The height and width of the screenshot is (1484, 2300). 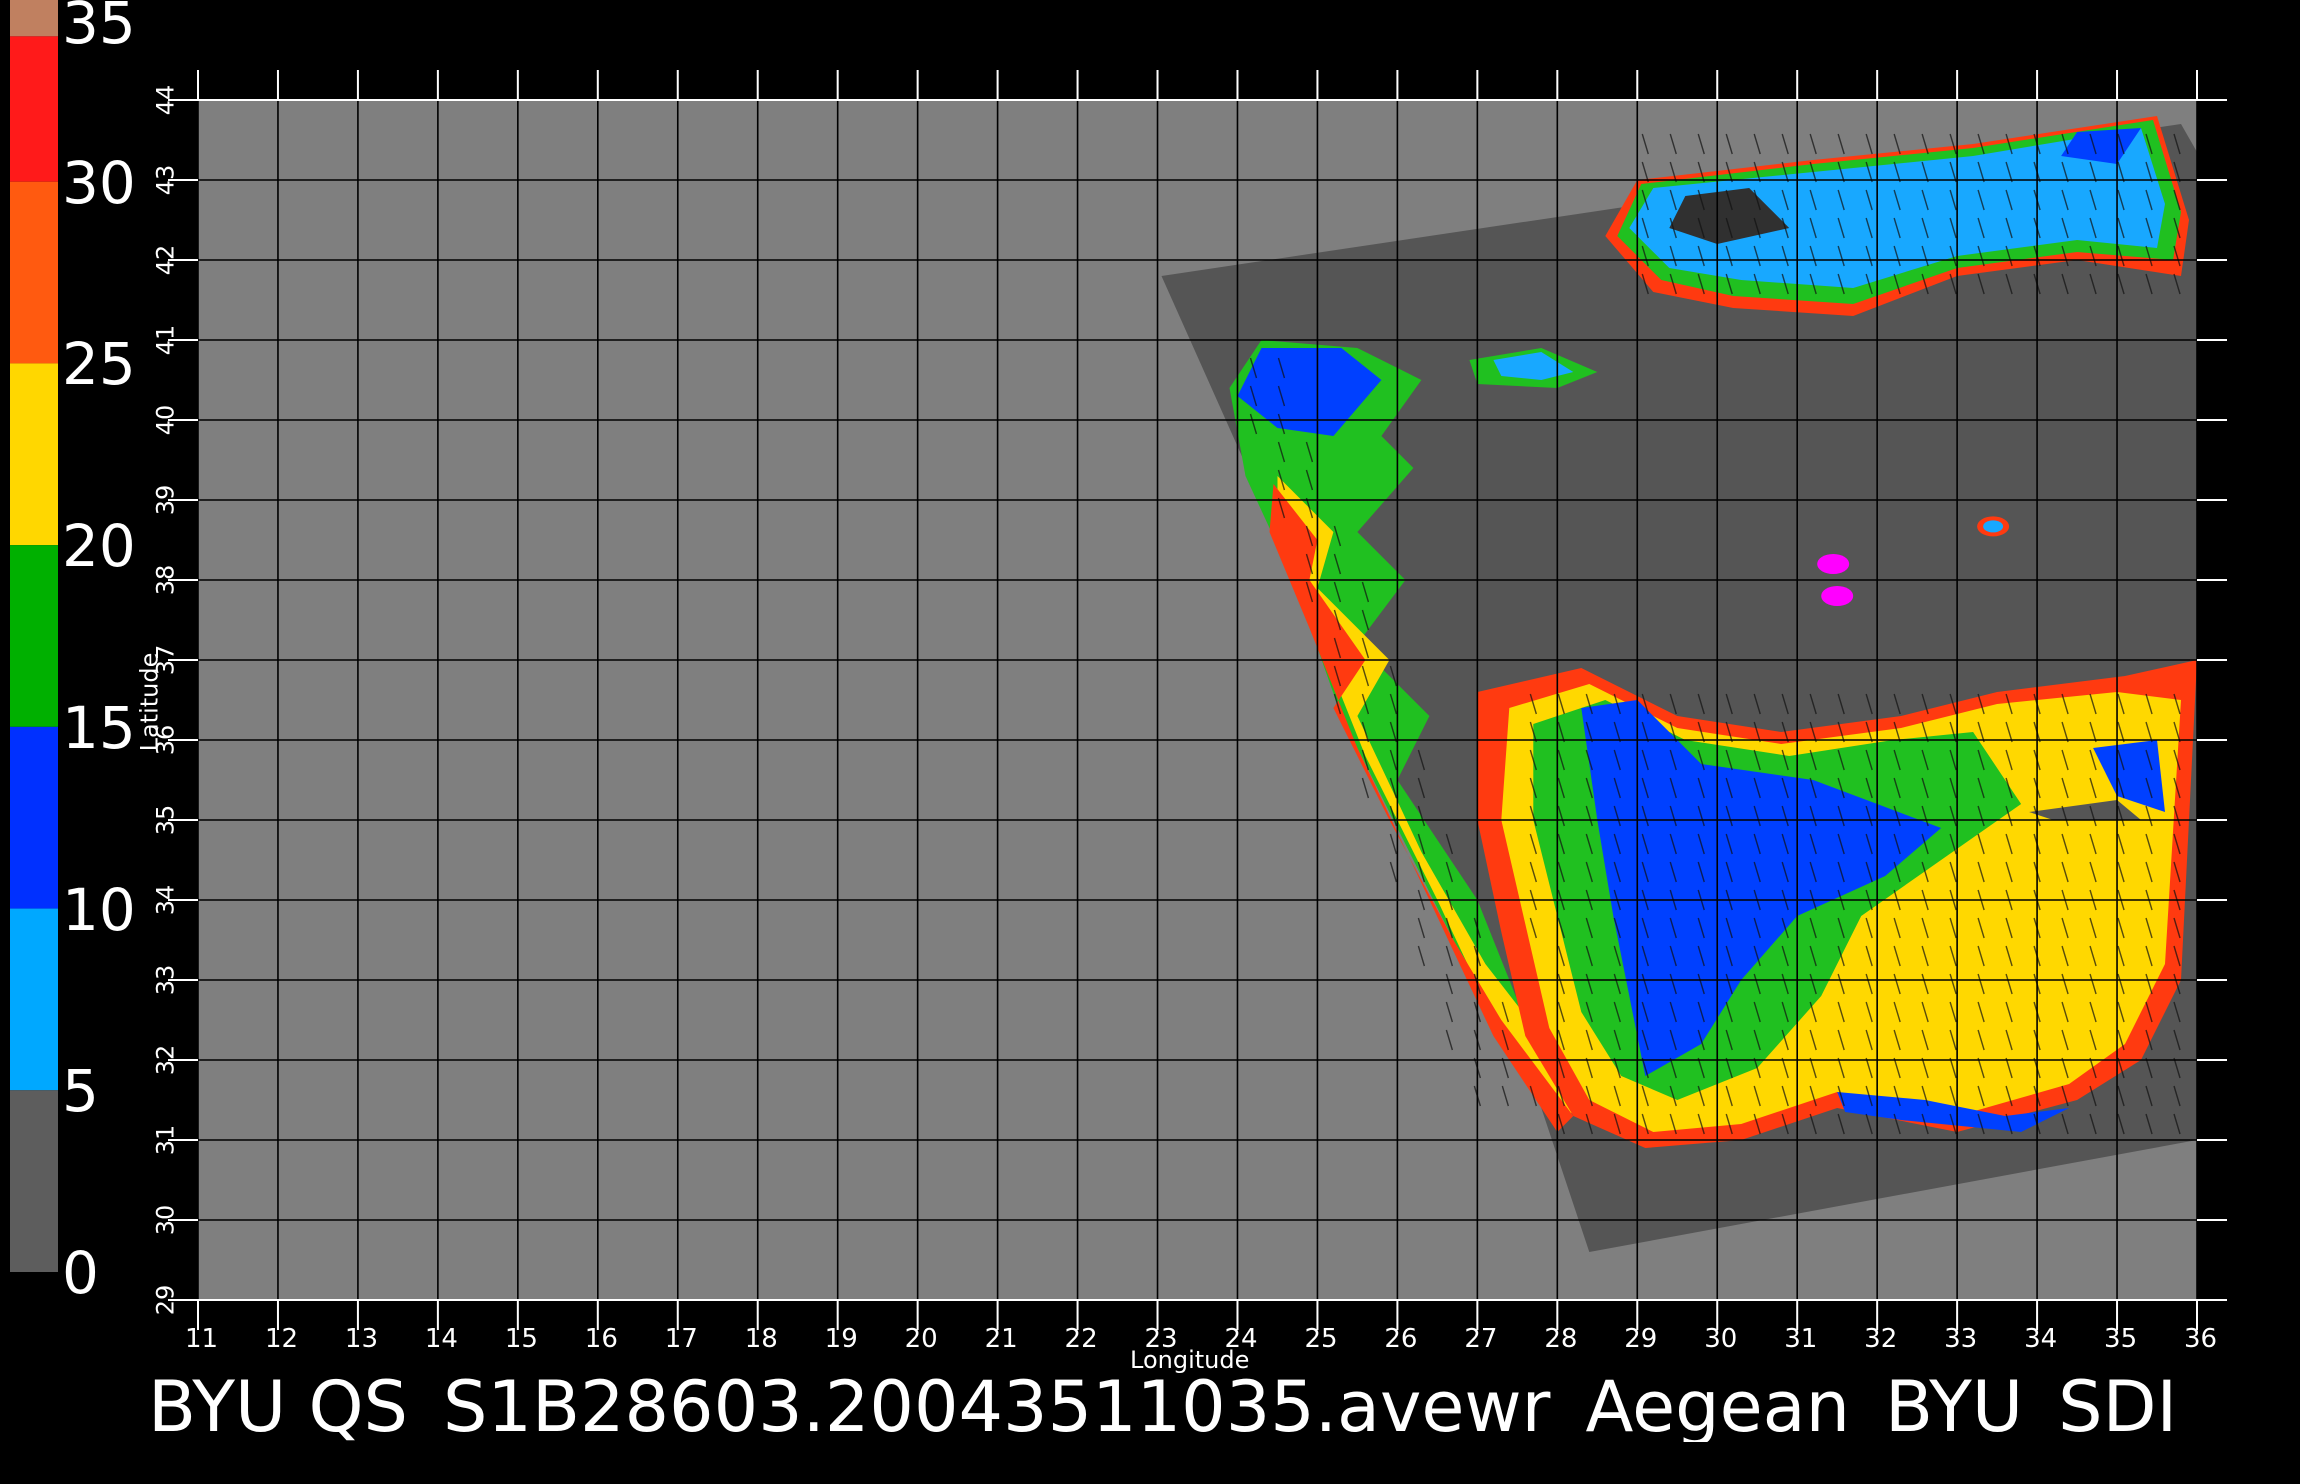 I want to click on lat-tick-label: 31, so click(x=165, y=1140).